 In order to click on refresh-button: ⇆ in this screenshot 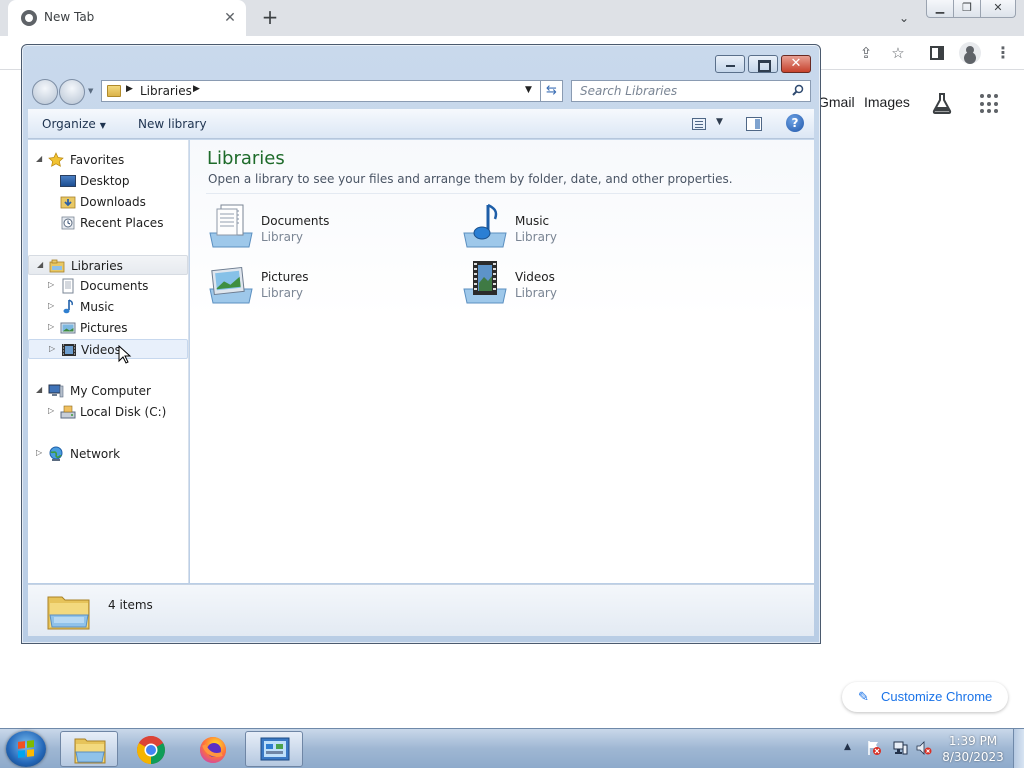, I will do `click(552, 91)`.